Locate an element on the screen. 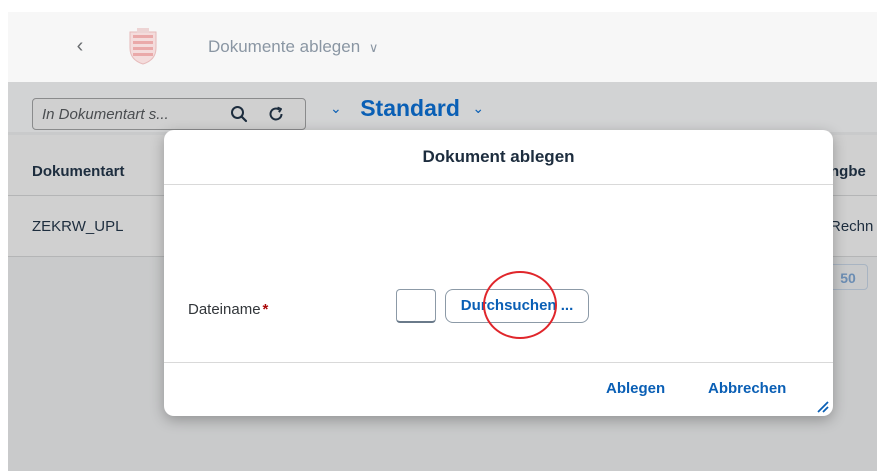 The width and height of the screenshot is (877, 471). cell-doc-type: ZEKRW_UPL is located at coordinates (78, 226).